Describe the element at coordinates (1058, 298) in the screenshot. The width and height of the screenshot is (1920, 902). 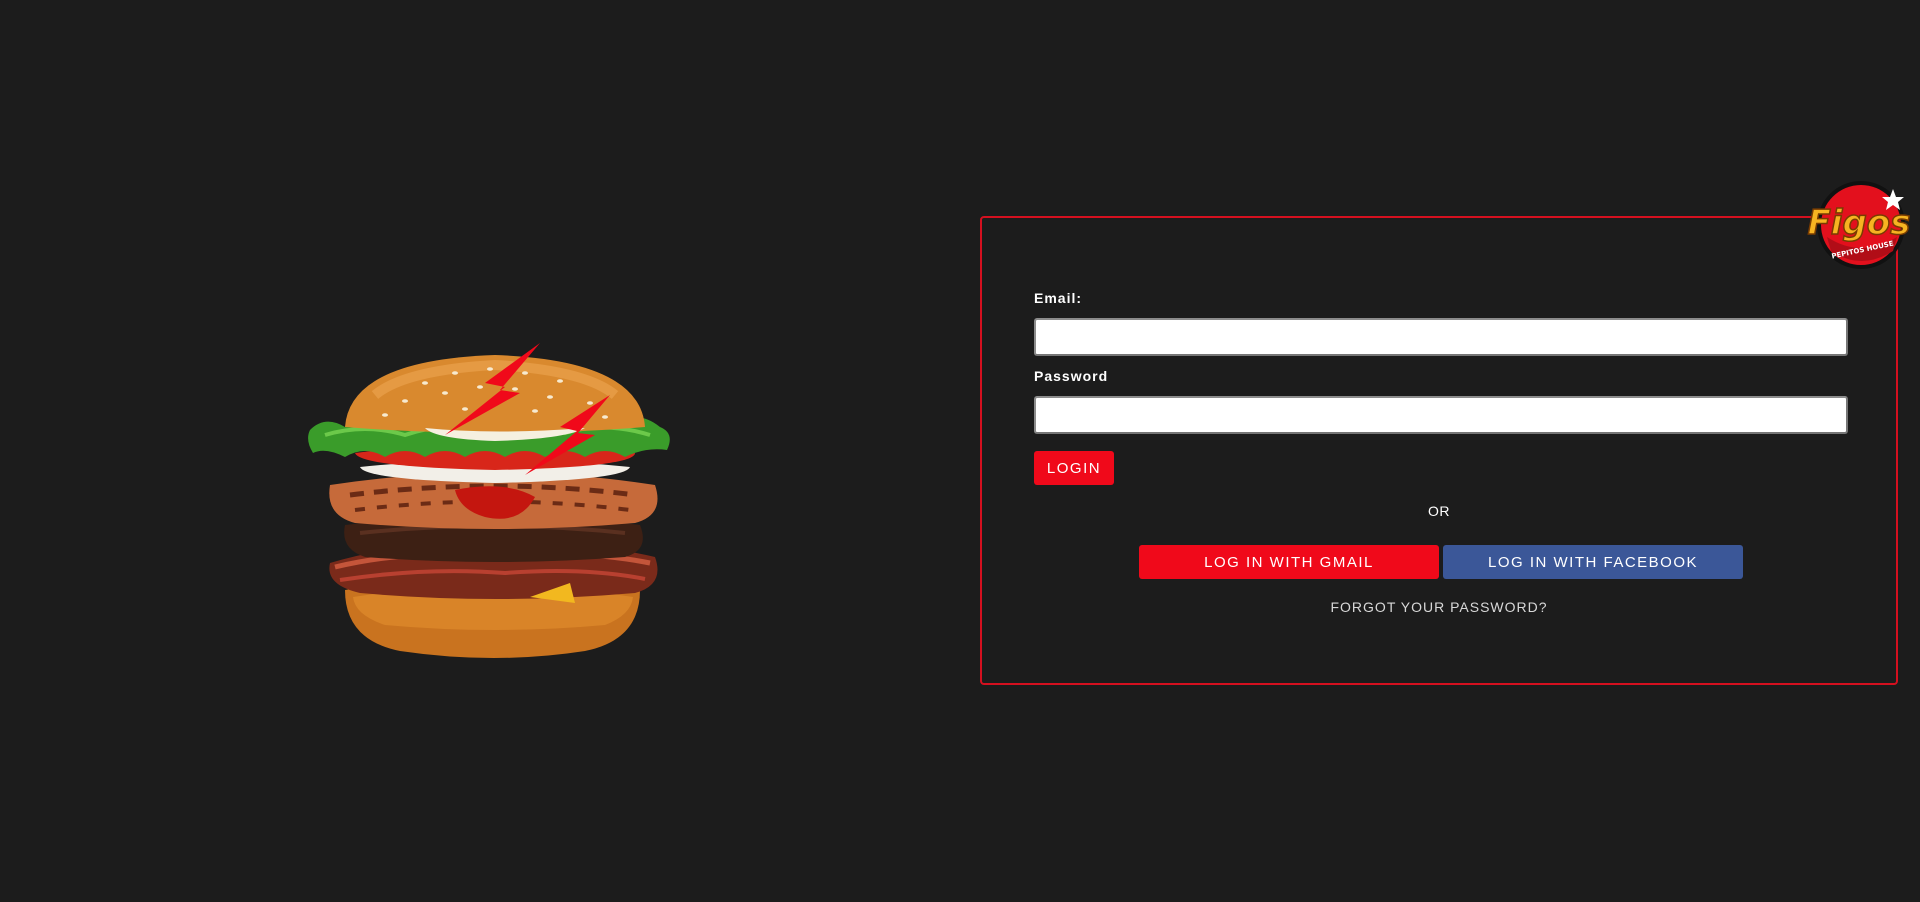
I see `email-label: Email:` at that location.